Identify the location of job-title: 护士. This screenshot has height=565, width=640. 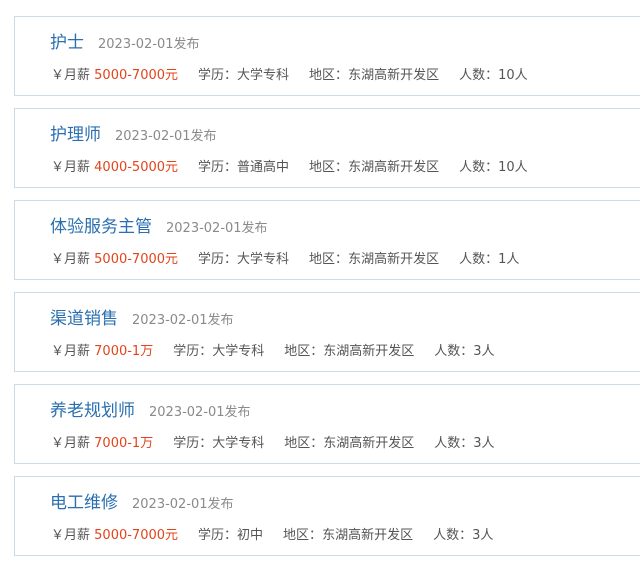
(67, 43).